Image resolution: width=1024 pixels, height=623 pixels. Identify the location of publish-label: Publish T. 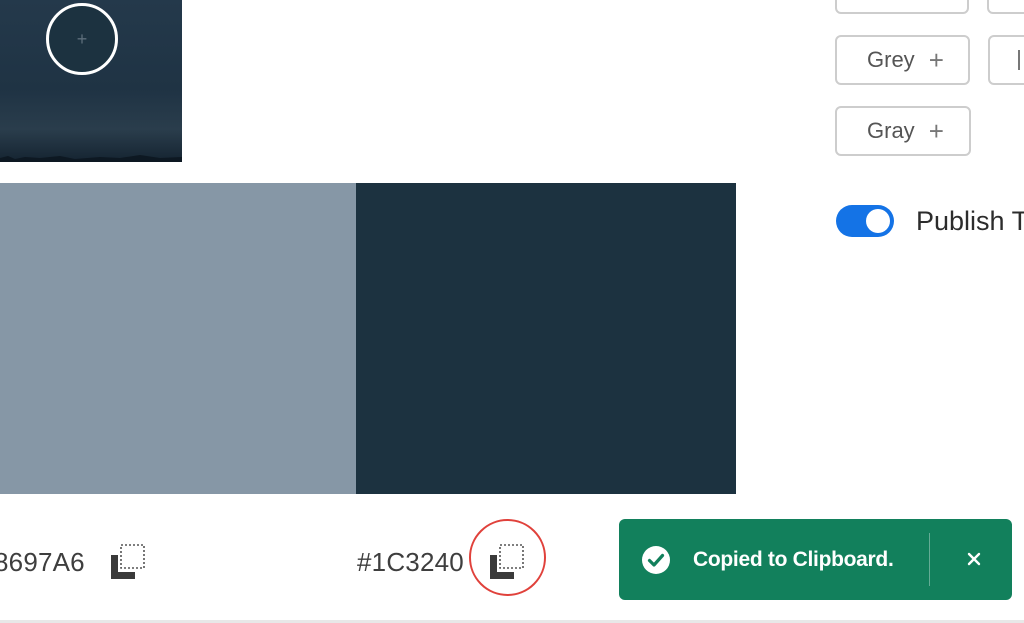
(970, 220).